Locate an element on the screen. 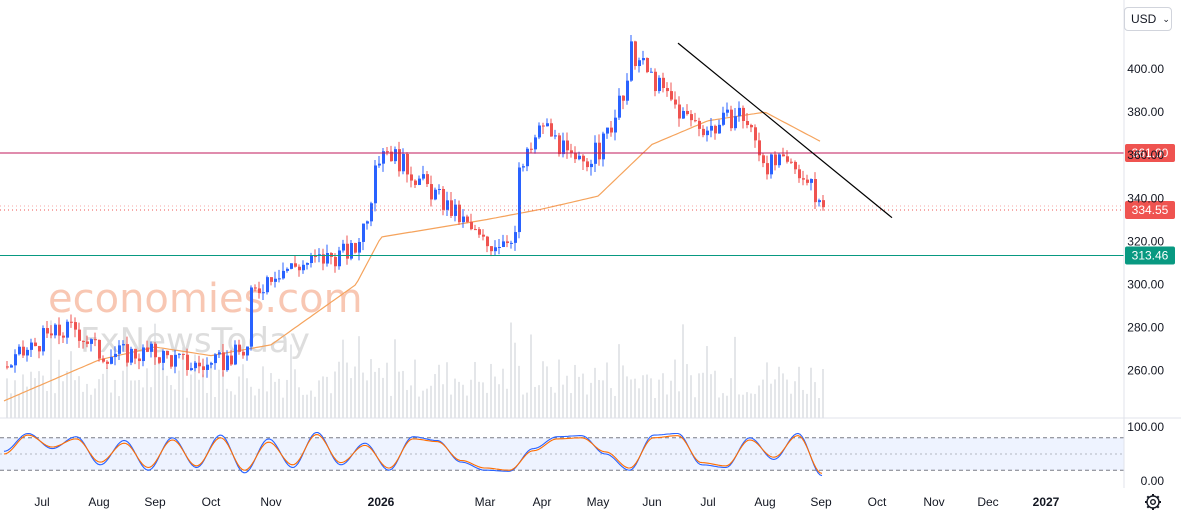 The image size is (1181, 519). price-tick-label: 340.00 is located at coordinates (1145, 198).